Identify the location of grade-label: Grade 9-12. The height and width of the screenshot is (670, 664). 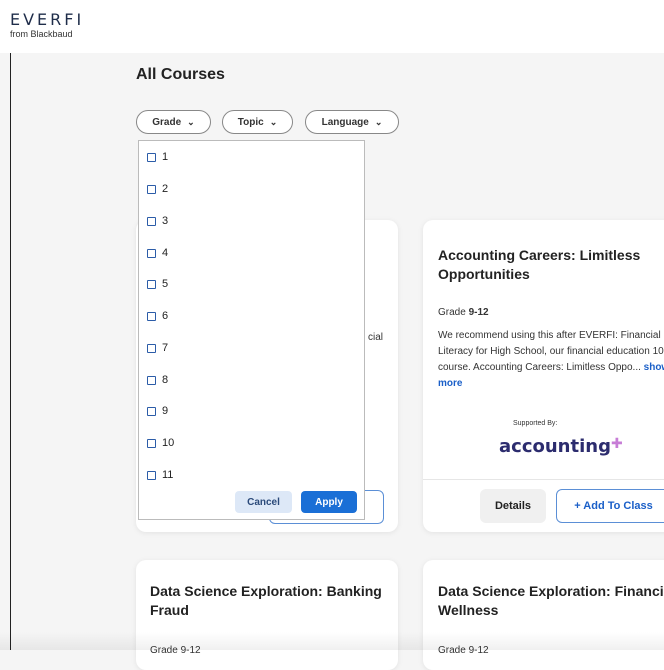
(463, 312).